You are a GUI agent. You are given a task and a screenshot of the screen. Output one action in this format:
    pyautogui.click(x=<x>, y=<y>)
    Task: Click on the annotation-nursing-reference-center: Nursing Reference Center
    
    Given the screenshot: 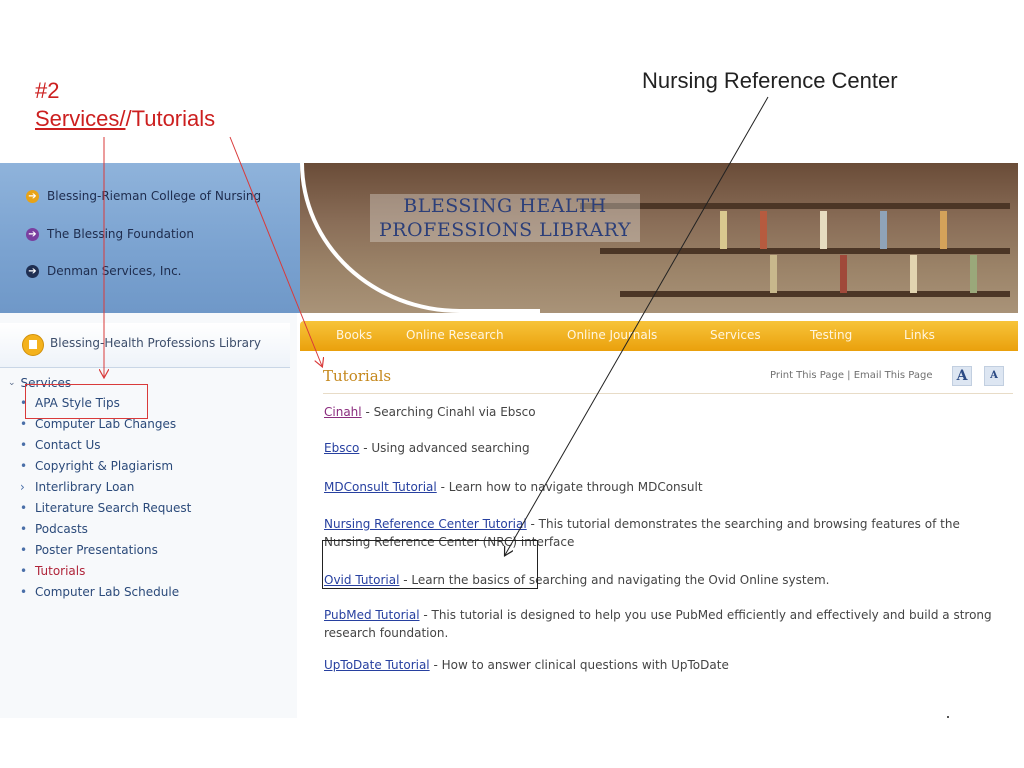 What is the action you would take?
    pyautogui.click(x=770, y=80)
    